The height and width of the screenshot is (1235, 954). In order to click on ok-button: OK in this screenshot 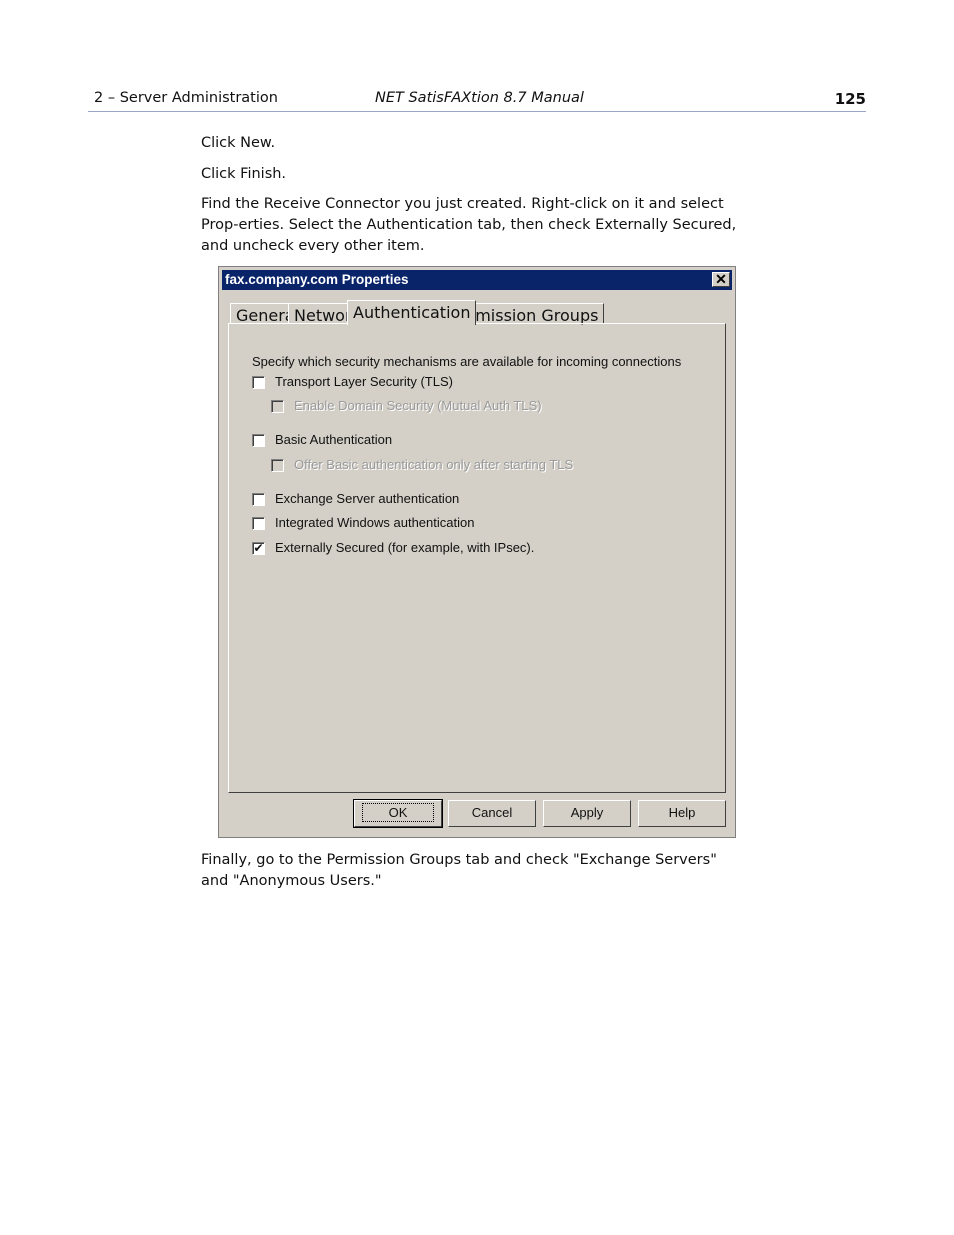, I will do `click(398, 813)`.